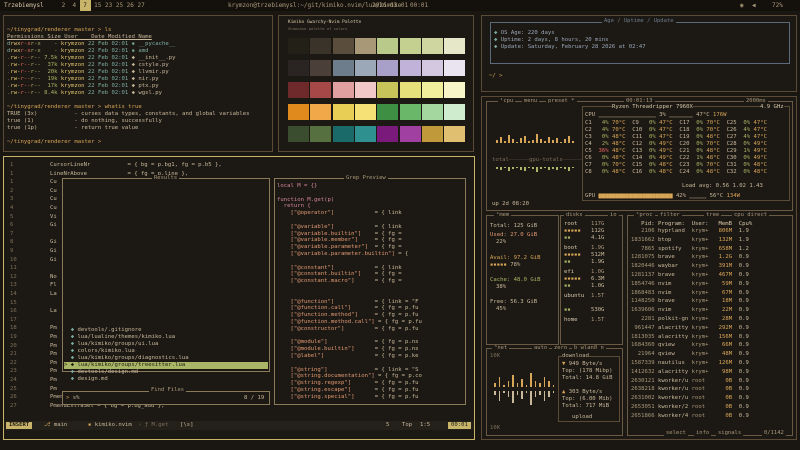 The image size is (800, 450). I want to click on result-item: ◆ colors/kimiko.lua, so click(166, 351).